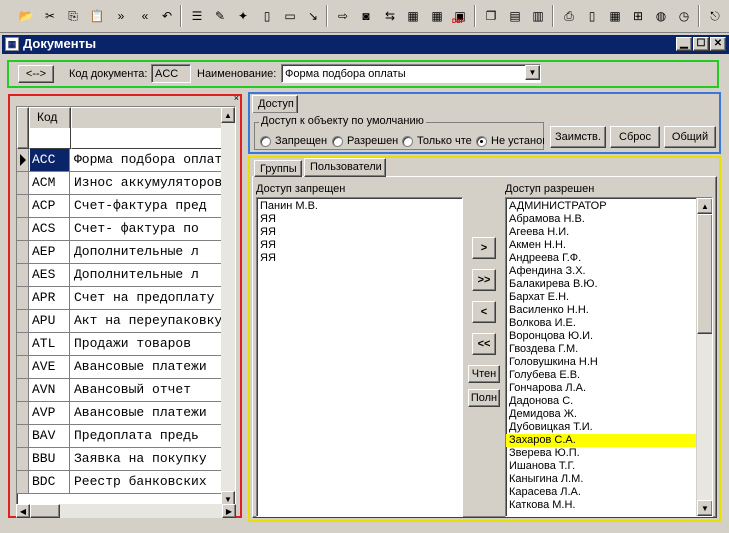  I want to click on tab-access: Доступ, so click(275, 104).